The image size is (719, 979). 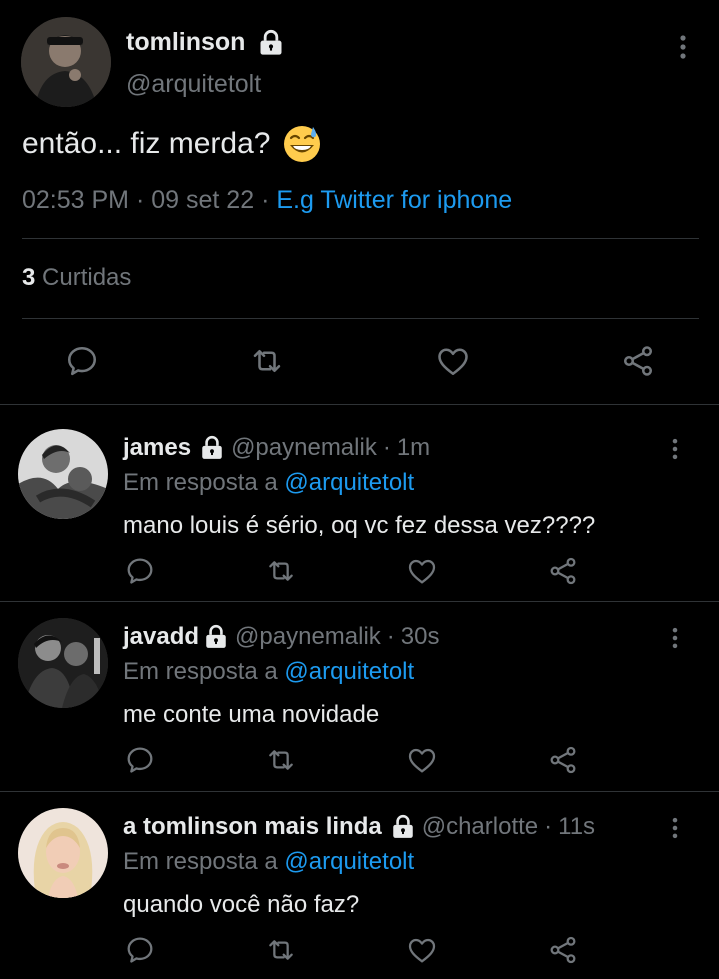 What do you see at coordinates (157, 448) in the screenshot?
I see `reply-author-name: james` at bounding box center [157, 448].